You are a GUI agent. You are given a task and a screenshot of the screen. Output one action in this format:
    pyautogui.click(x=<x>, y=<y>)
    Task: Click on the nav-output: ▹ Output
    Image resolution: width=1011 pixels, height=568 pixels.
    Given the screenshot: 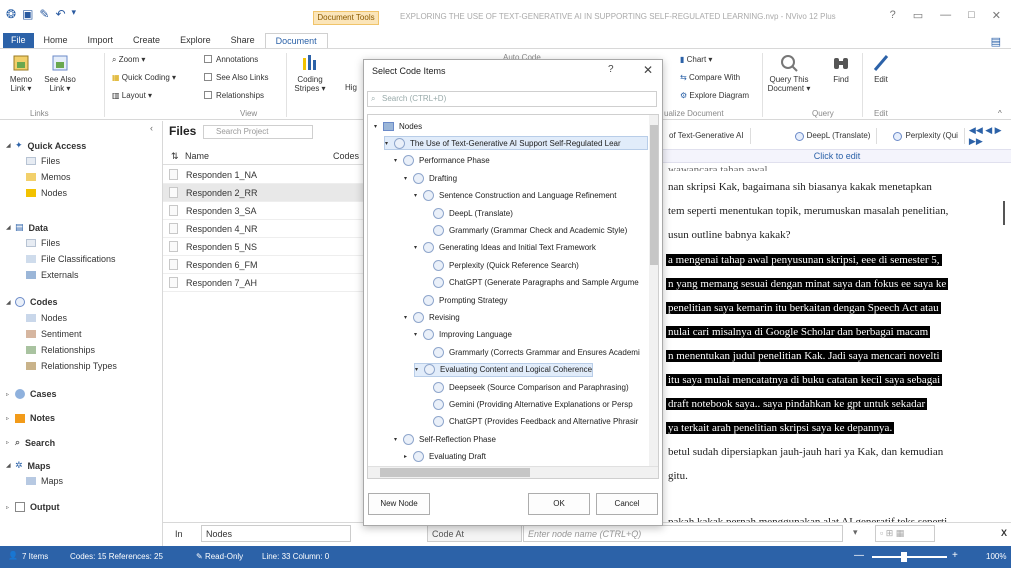 What is the action you would take?
    pyautogui.click(x=33, y=507)
    